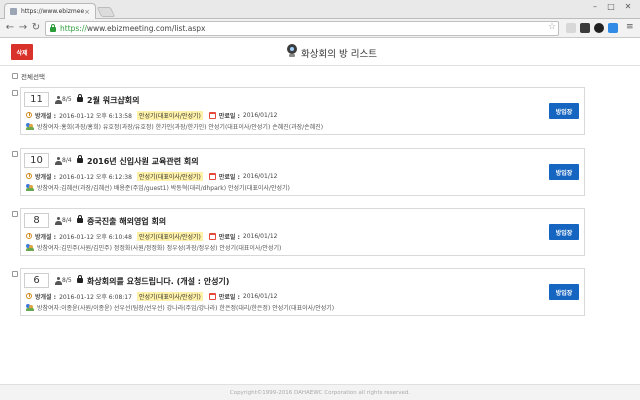  I want to click on browser-tab: https://www.ebizmeeting ×, so click(50, 11).